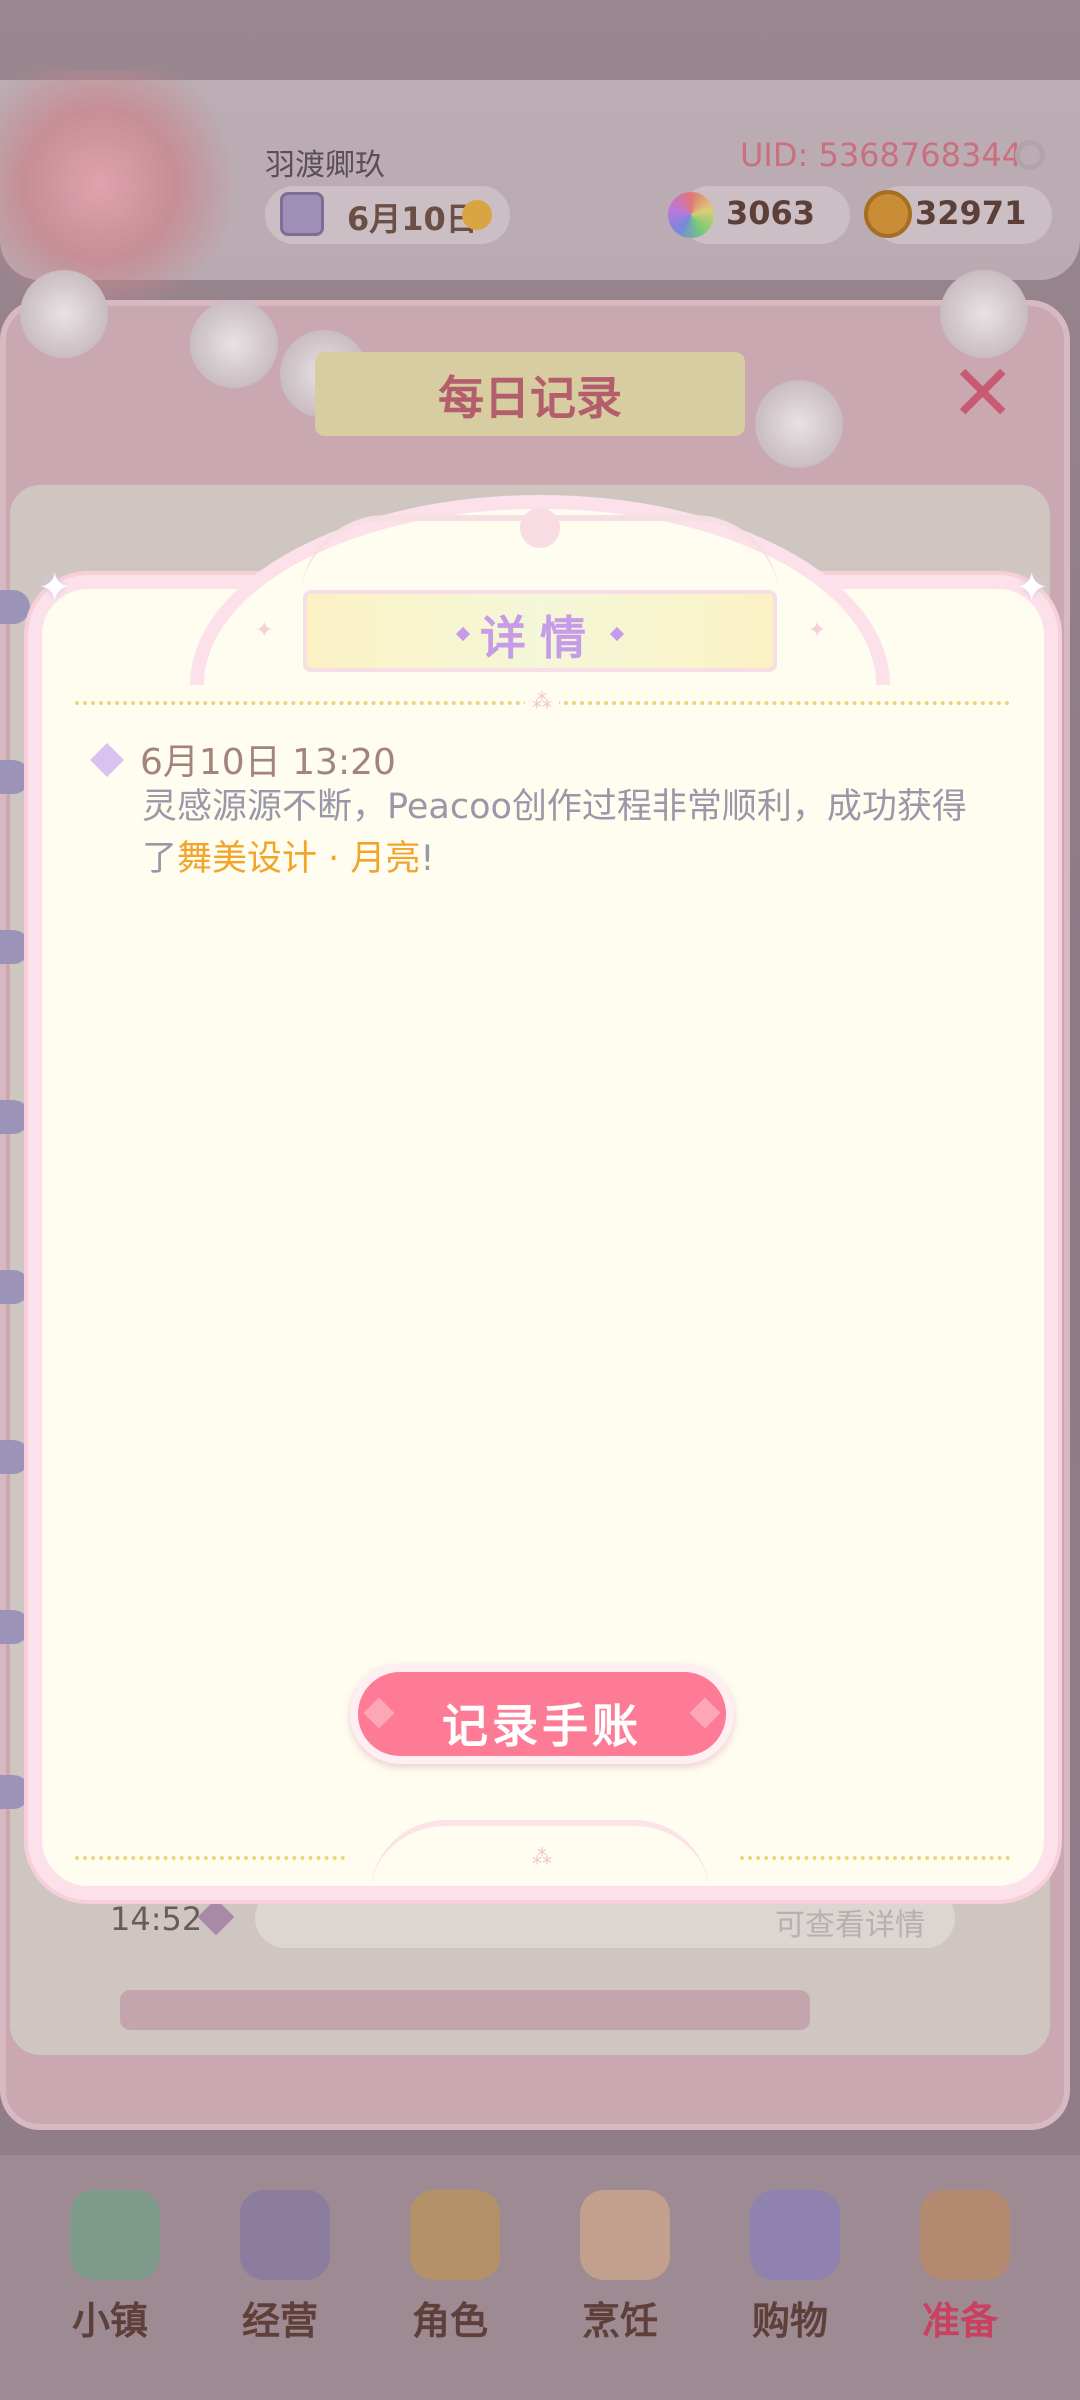 This screenshot has height=2400, width=1080. What do you see at coordinates (850, 1925) in the screenshot?
I see `record-row-hint: 可查看详情` at bounding box center [850, 1925].